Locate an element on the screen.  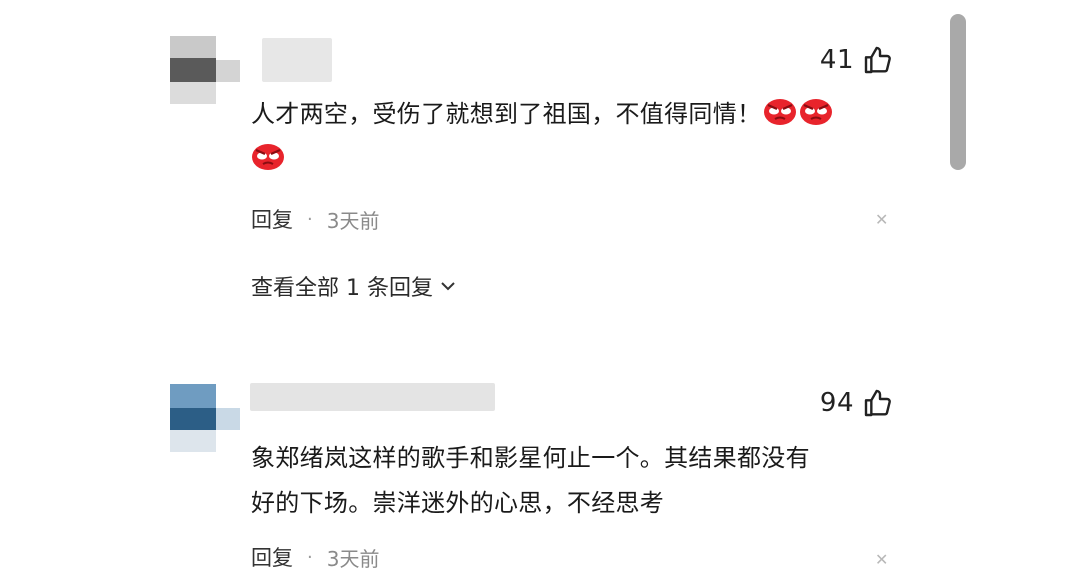
view-replies-label: 查看全部 1 条回复 is located at coordinates (342, 288).